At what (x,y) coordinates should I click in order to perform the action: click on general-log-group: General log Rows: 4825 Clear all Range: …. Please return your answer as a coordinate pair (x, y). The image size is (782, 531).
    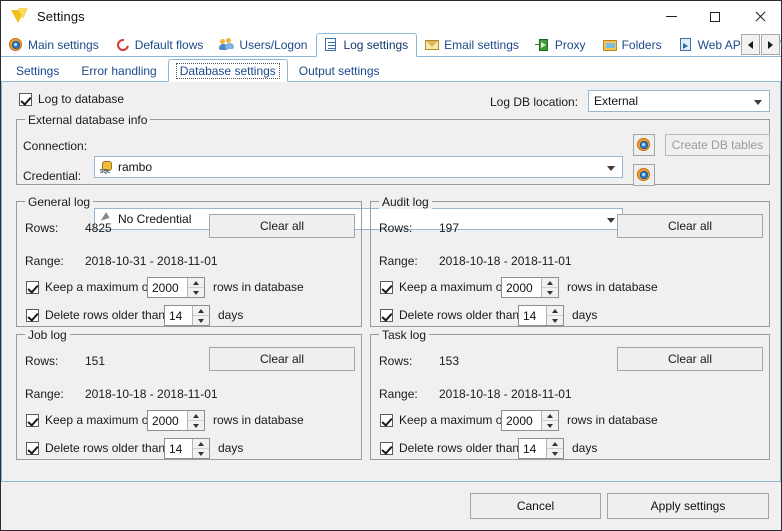
    Looking at the image, I should click on (189, 261).